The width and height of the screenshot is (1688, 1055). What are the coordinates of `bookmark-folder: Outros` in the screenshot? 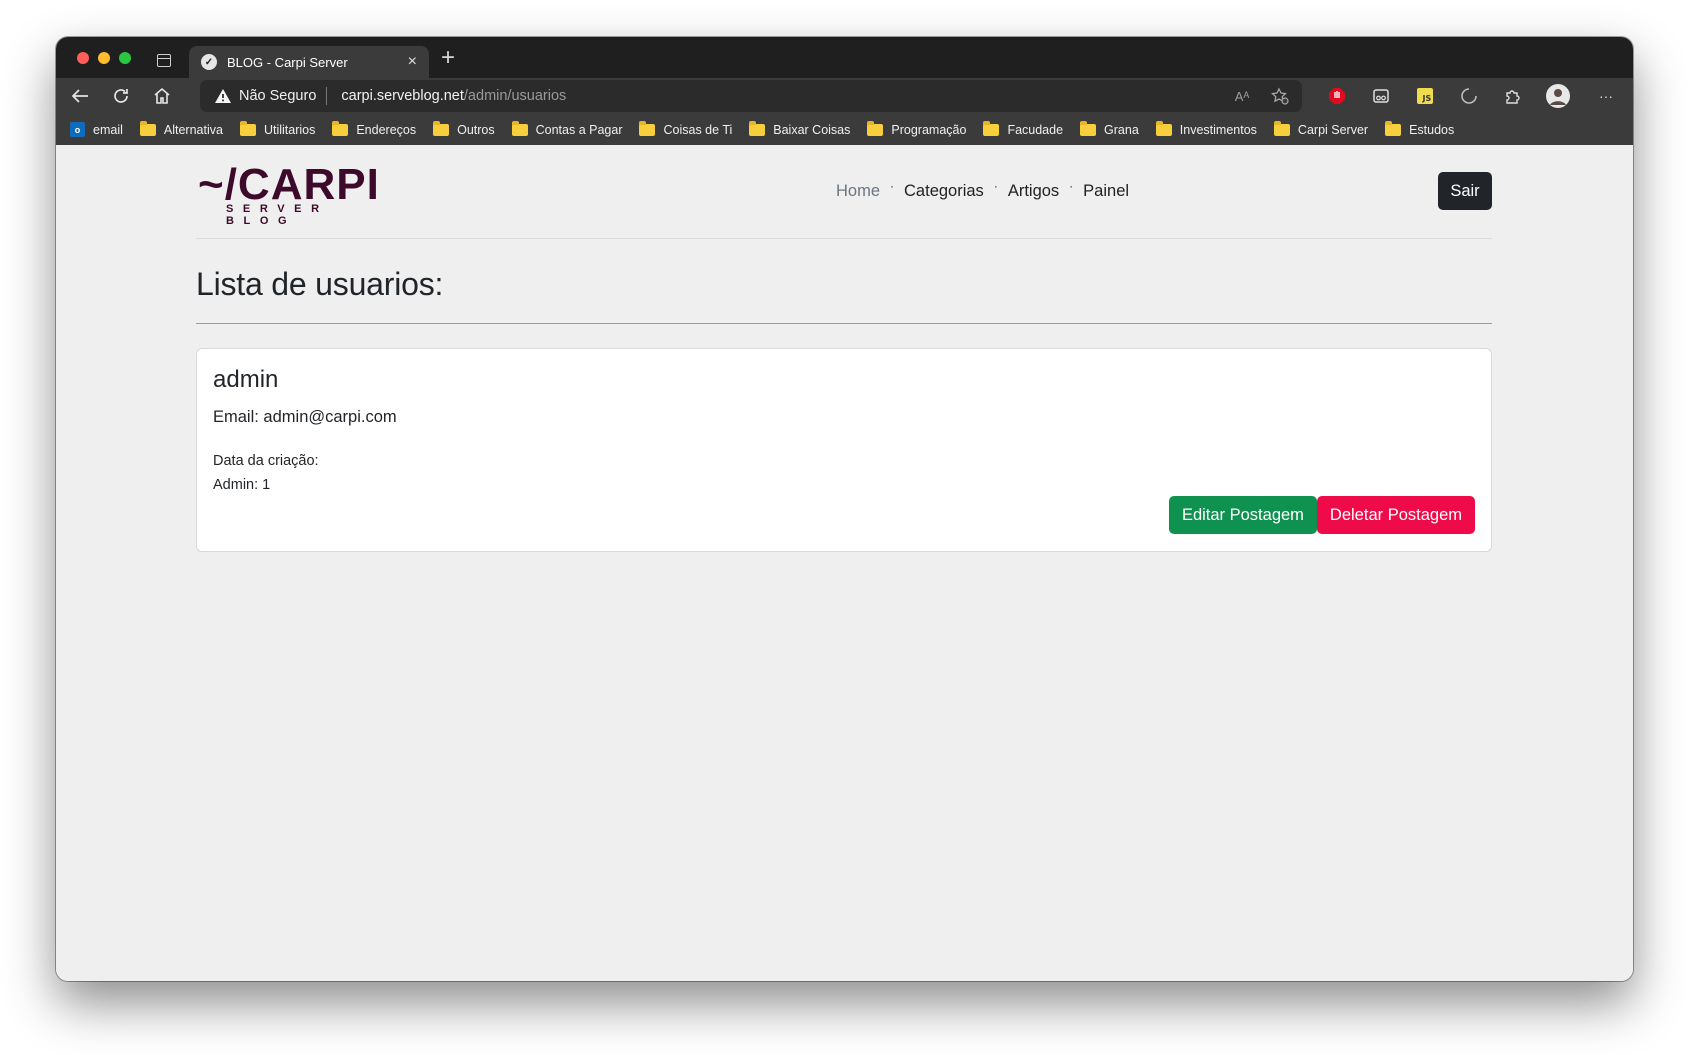 It's located at (464, 128).